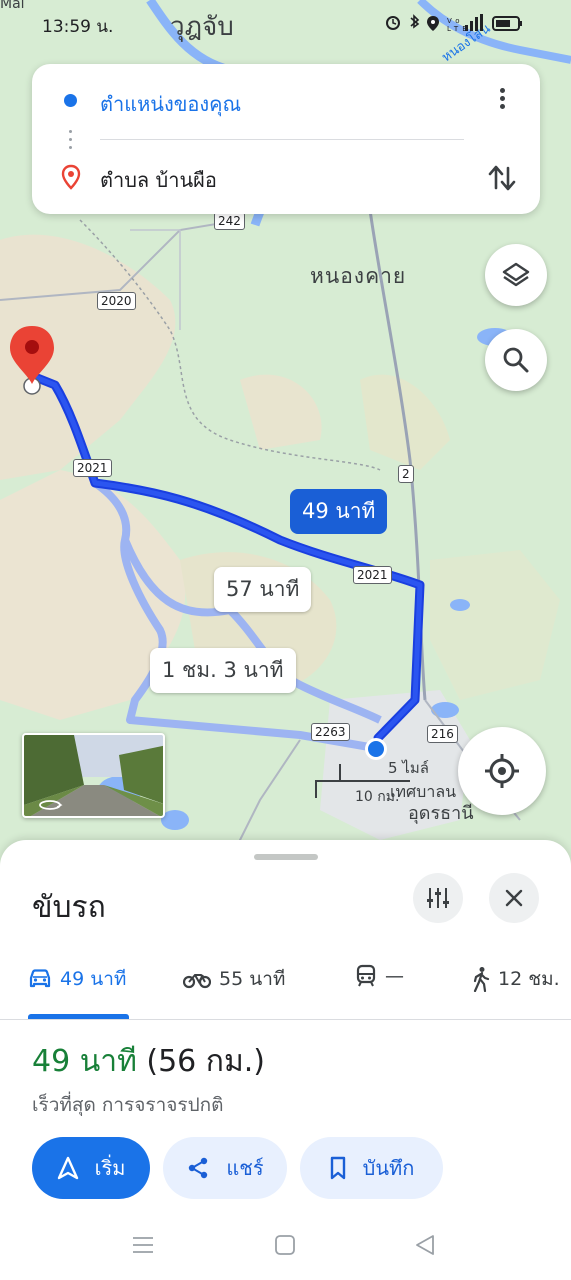 This screenshot has height=1280, width=571. Describe the element at coordinates (225, 1168) in the screenshot. I see `share-button: แชร์` at that location.